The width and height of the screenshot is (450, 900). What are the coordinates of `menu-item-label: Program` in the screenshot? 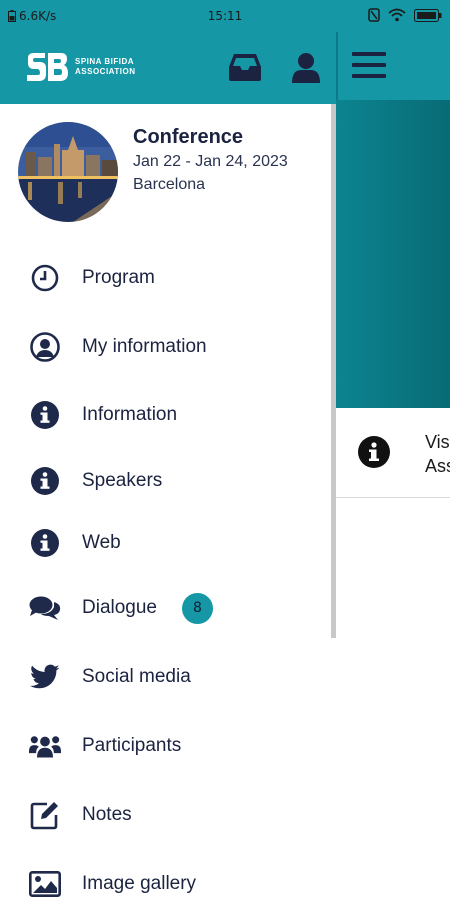 It's located at (118, 277).